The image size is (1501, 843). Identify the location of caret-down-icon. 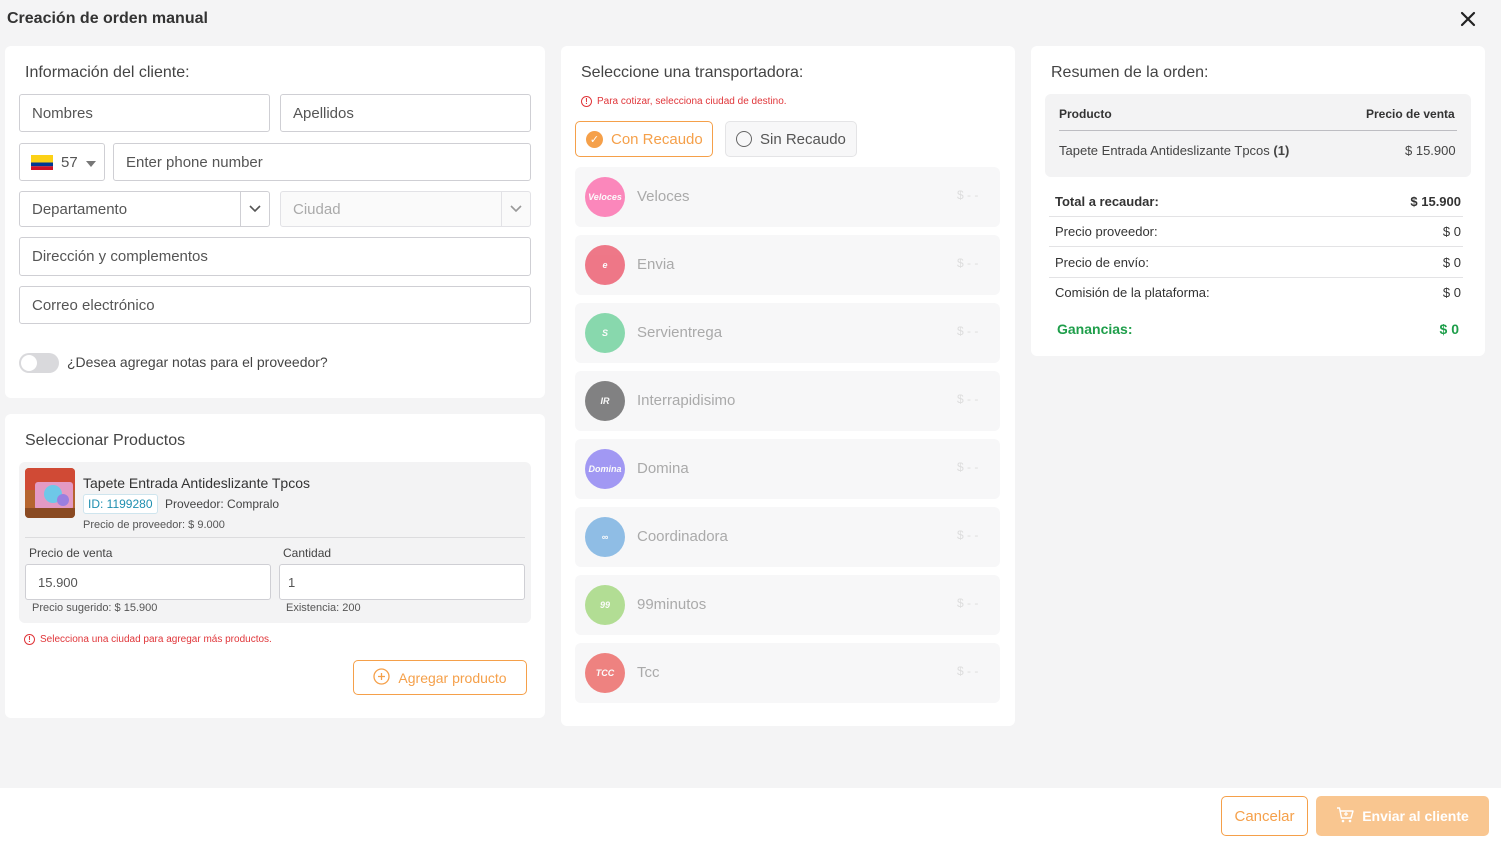
(90, 162).